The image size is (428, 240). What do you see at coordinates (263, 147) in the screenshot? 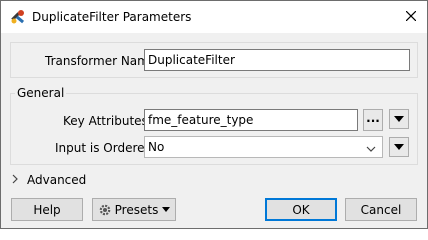
I see `input-ordered-select: No` at bounding box center [263, 147].